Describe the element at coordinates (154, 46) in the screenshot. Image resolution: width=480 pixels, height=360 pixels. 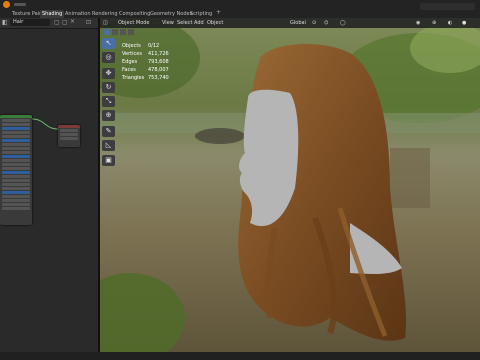
I see `stat-value: 0/12` at that location.